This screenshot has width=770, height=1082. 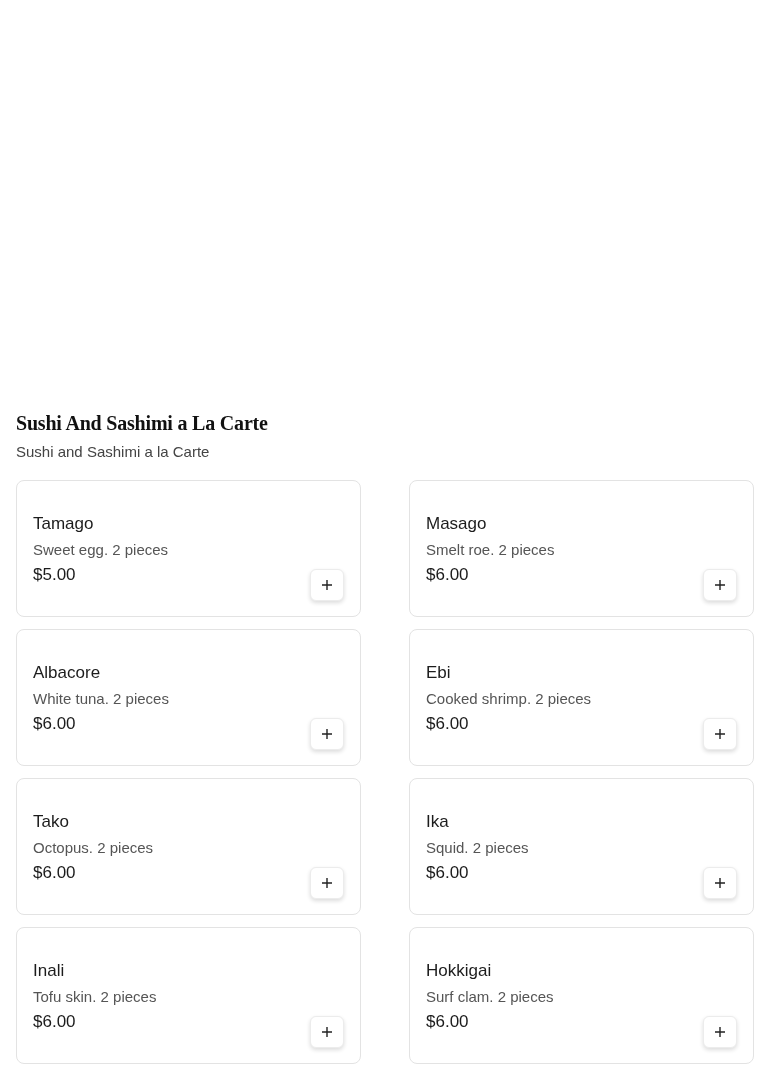 I want to click on item-name: Masago, so click(x=457, y=524).